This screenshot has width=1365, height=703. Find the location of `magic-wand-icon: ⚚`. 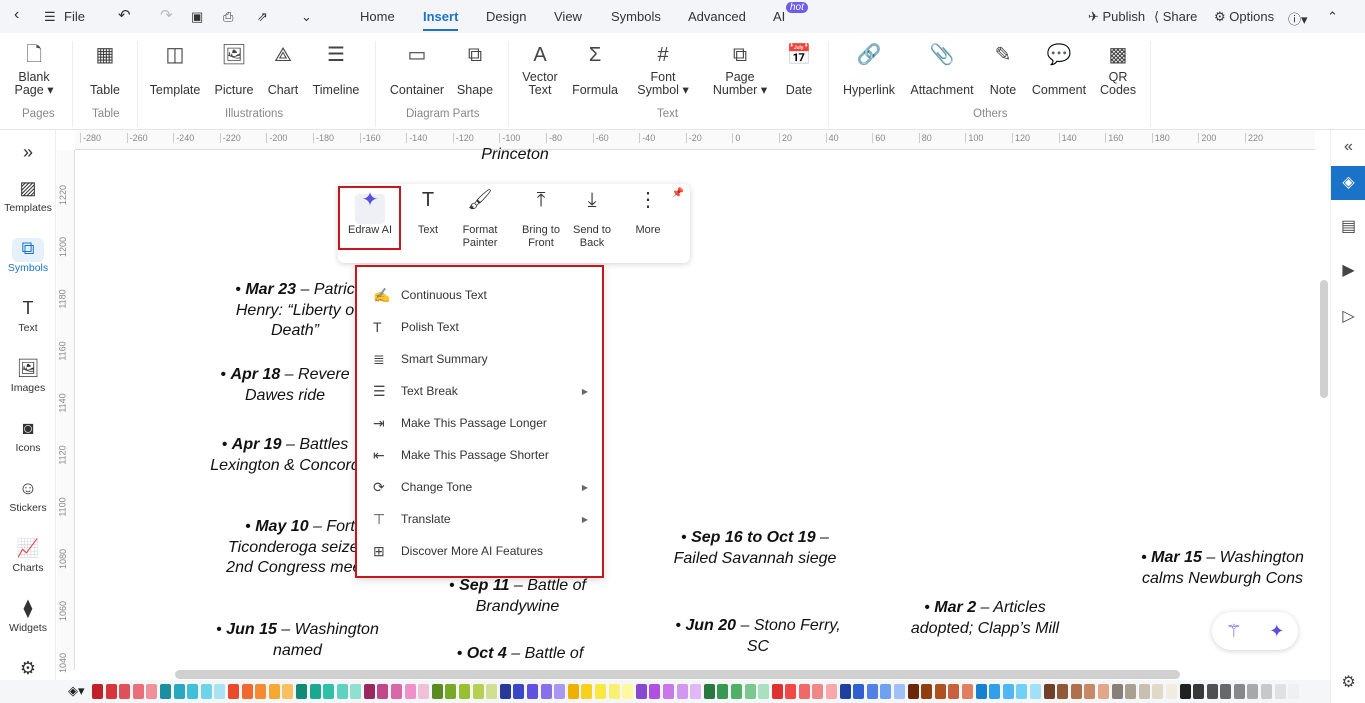

magic-wand-icon: ⚚ is located at coordinates (1234, 631).